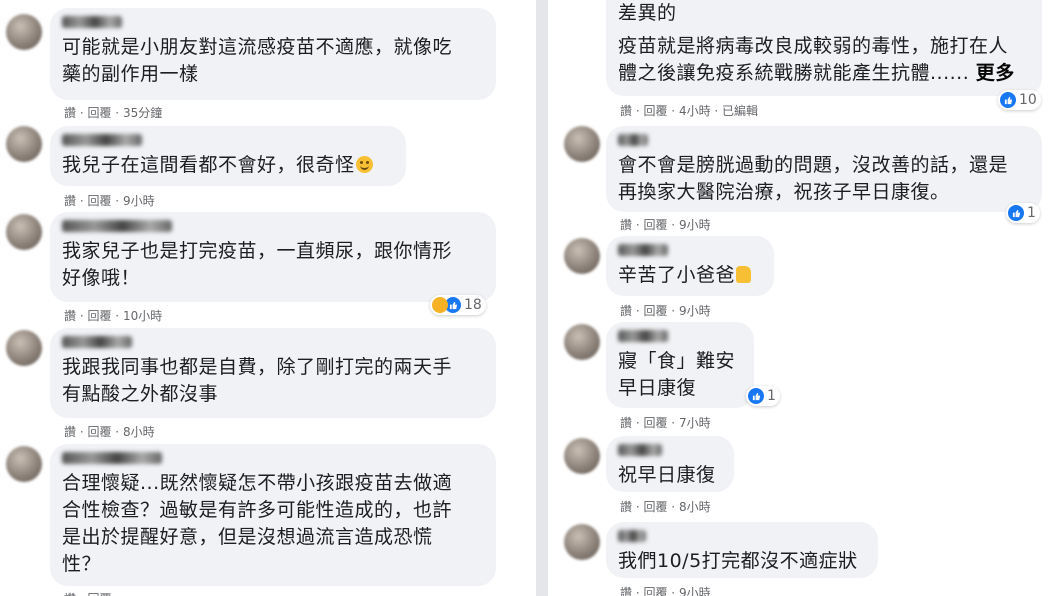  Describe the element at coordinates (142, 113) in the screenshot. I see `comment-time: 35分鐘` at that location.